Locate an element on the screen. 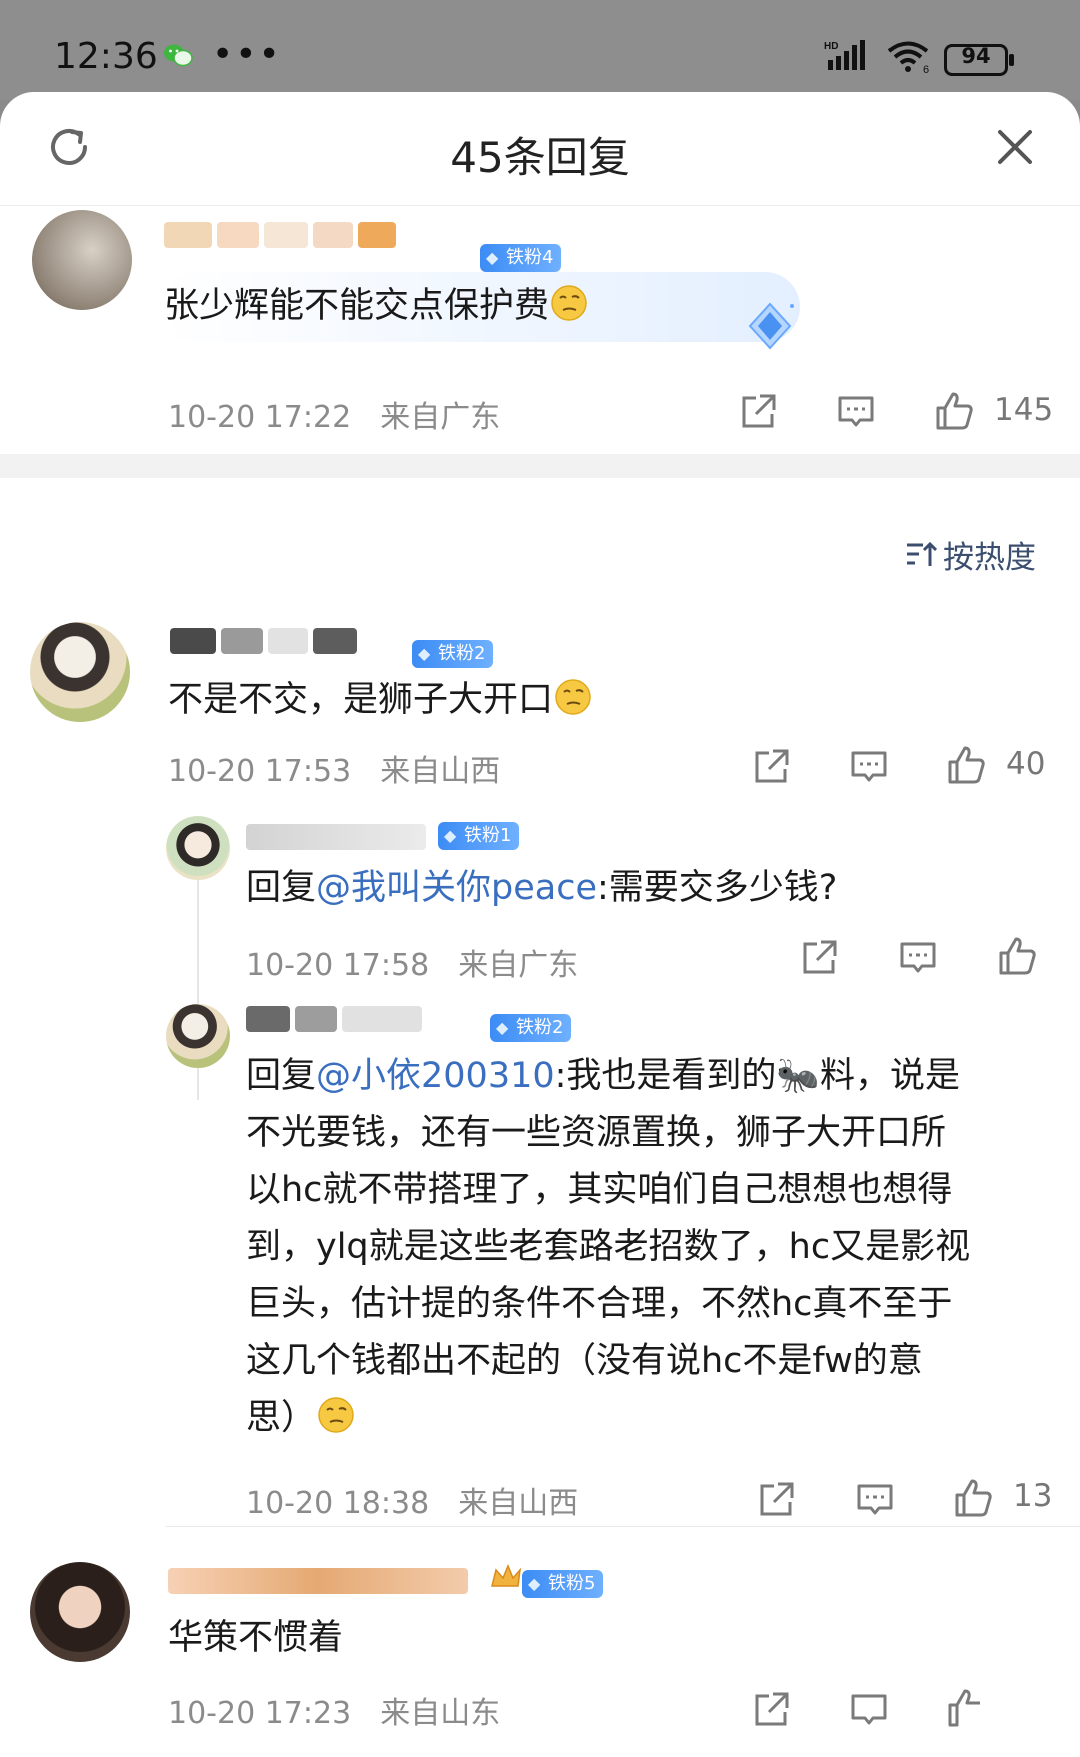  page-title: 45条回复 is located at coordinates (540, 157).